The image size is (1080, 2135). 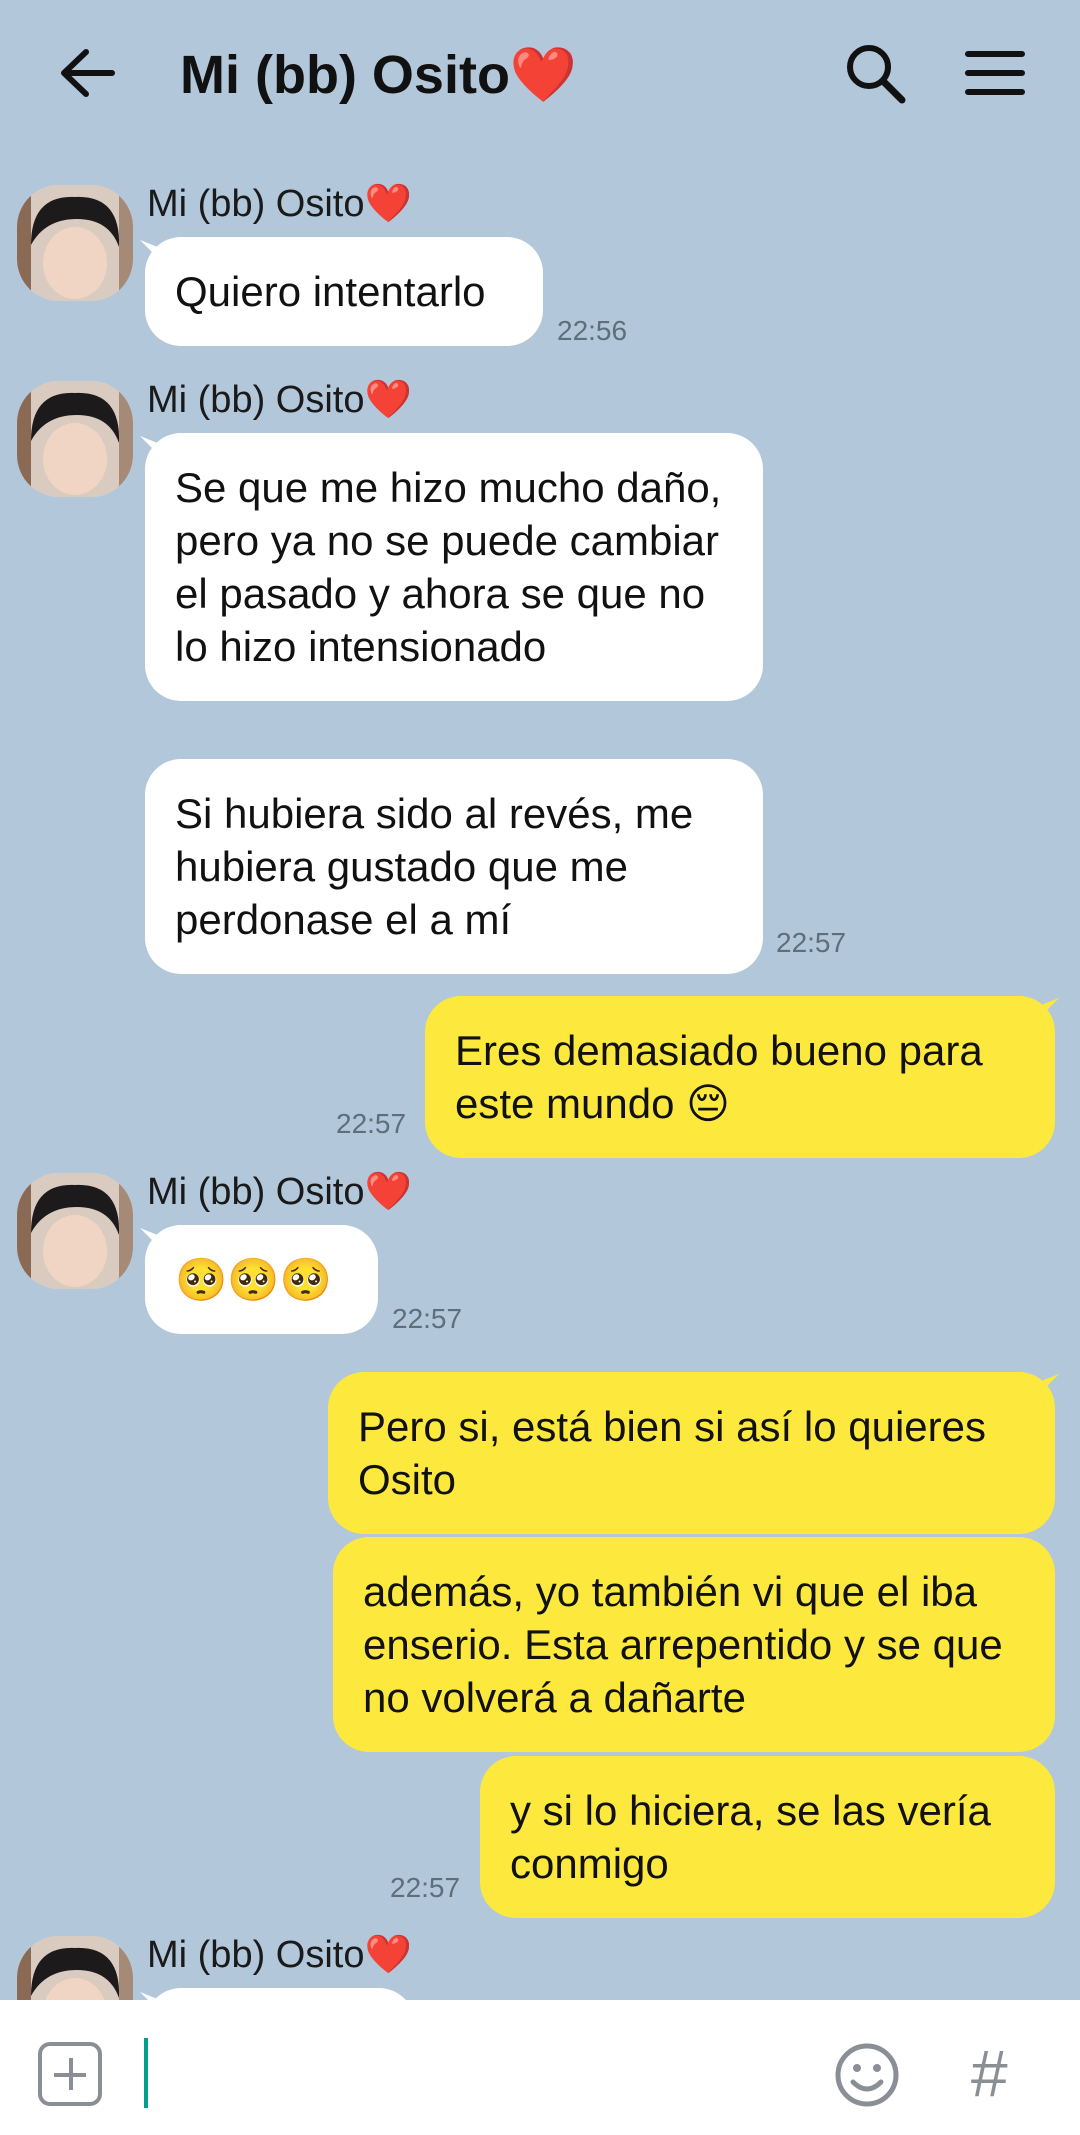 What do you see at coordinates (280, 1994) in the screenshot?
I see `message-bubble-incoming` at bounding box center [280, 1994].